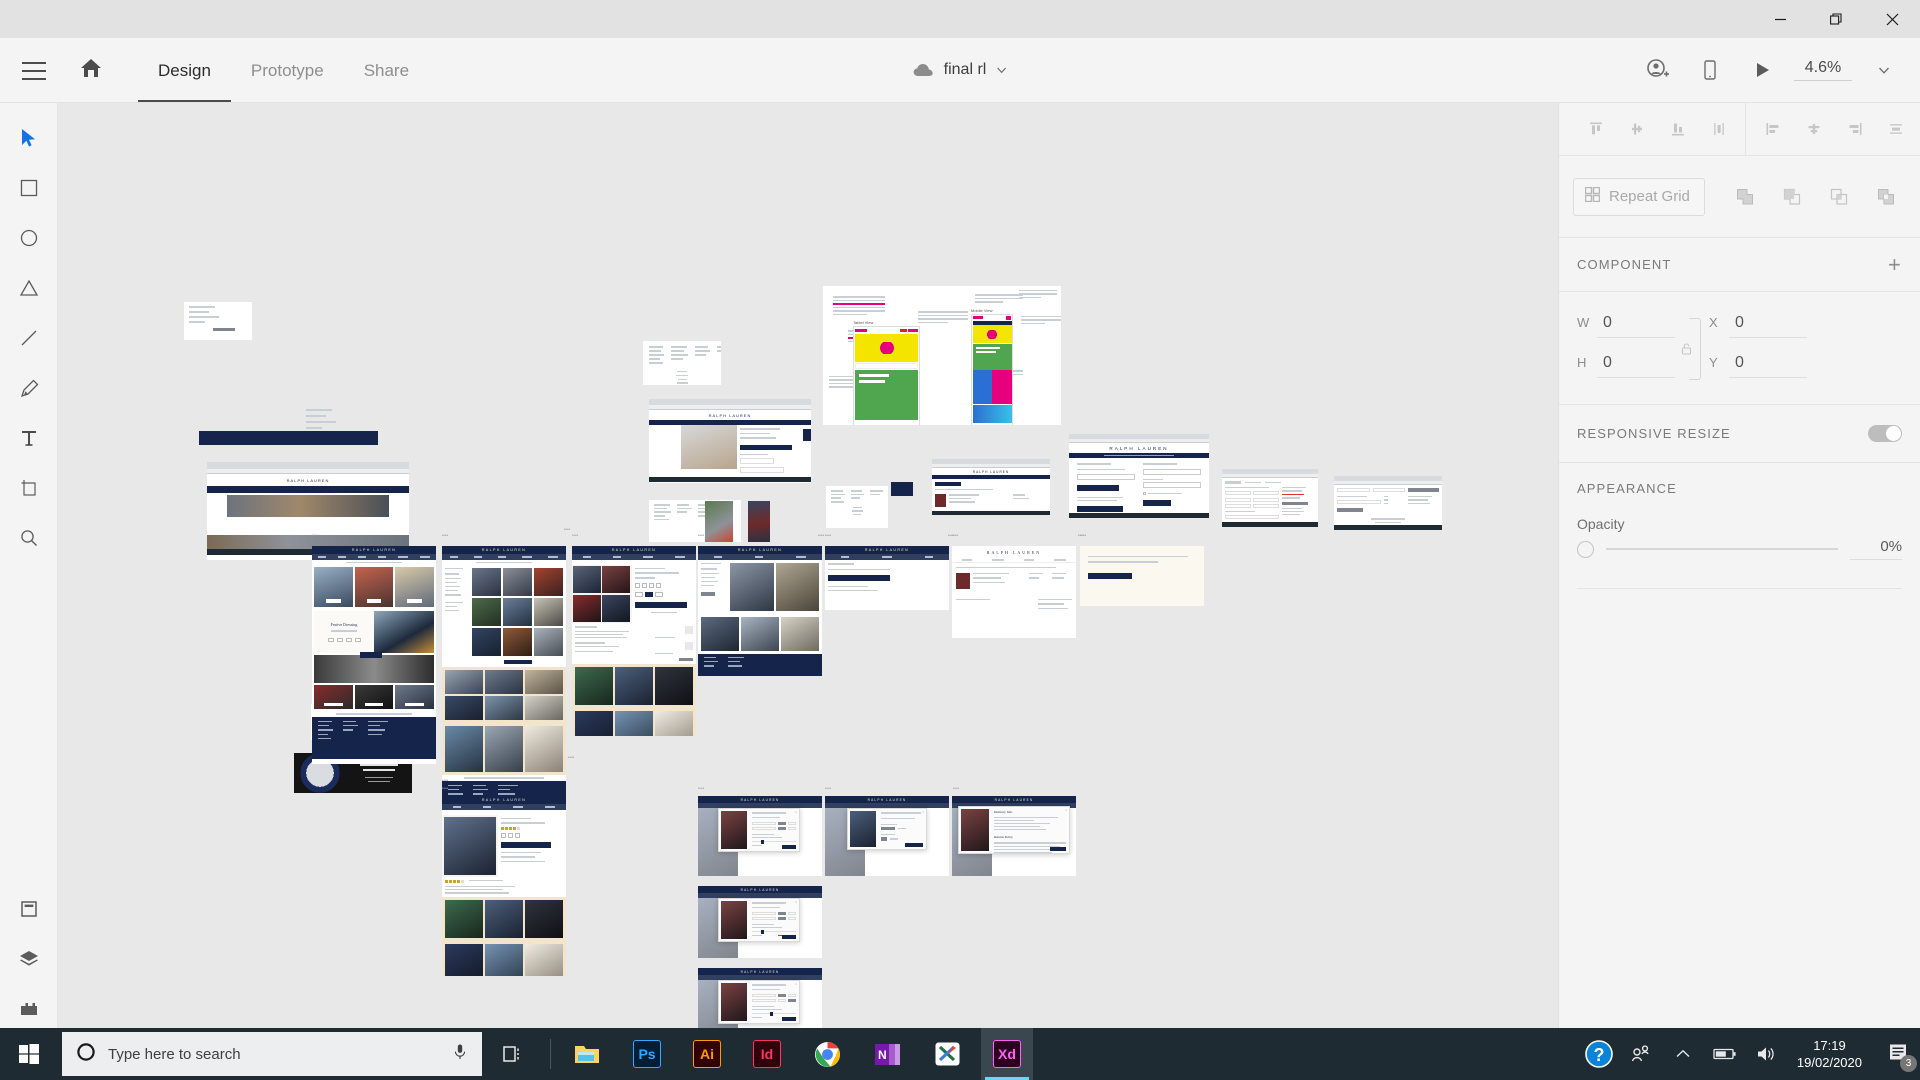  Describe the element at coordinates (1686, 351) in the screenshot. I see `unlocked-padlock-icon` at that location.